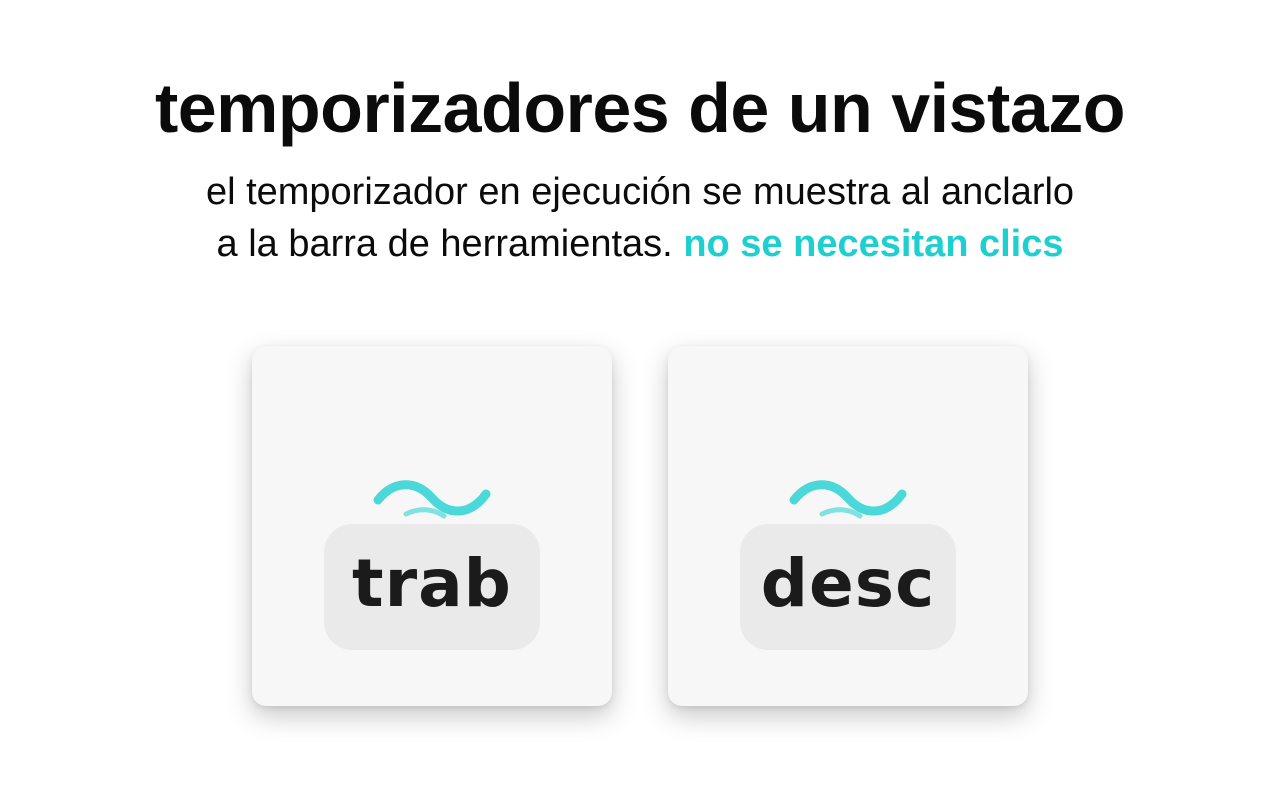  I want to click on timer-badge-label: trab, so click(432, 587).